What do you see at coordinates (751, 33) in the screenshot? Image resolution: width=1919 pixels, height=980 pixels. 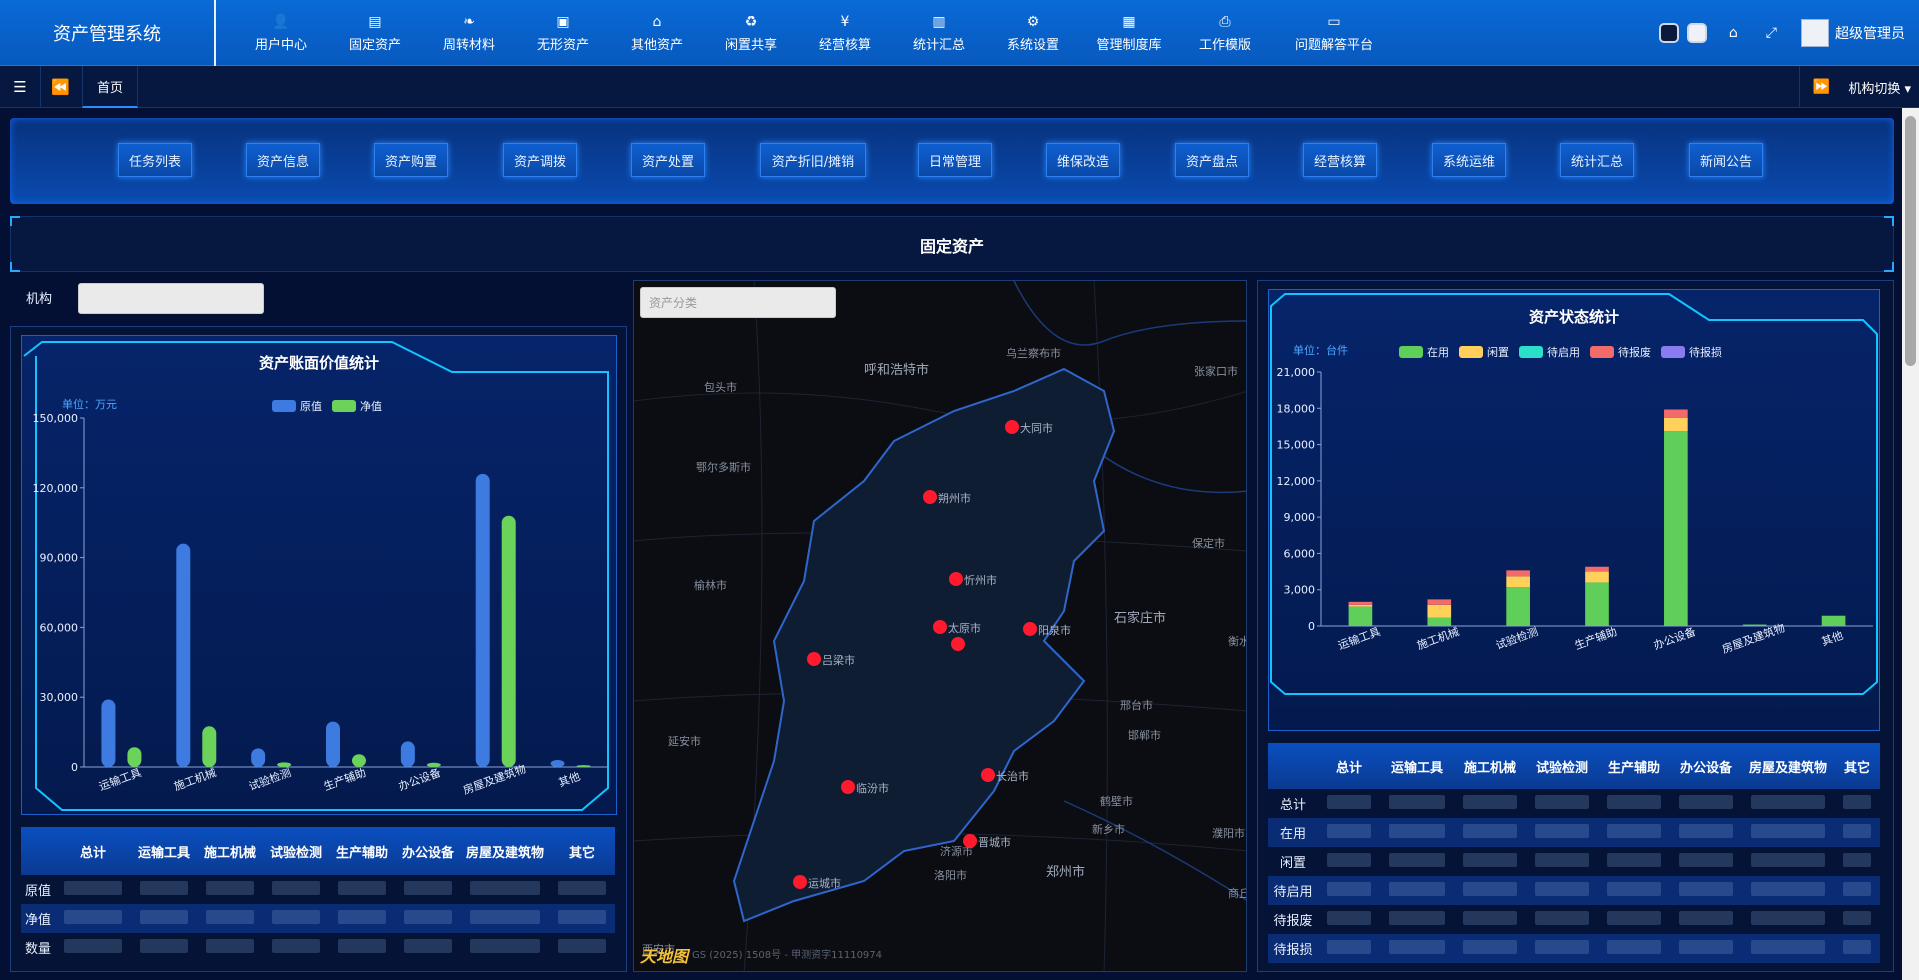 I see `menu-item-5: ♻ 闲置共享` at bounding box center [751, 33].